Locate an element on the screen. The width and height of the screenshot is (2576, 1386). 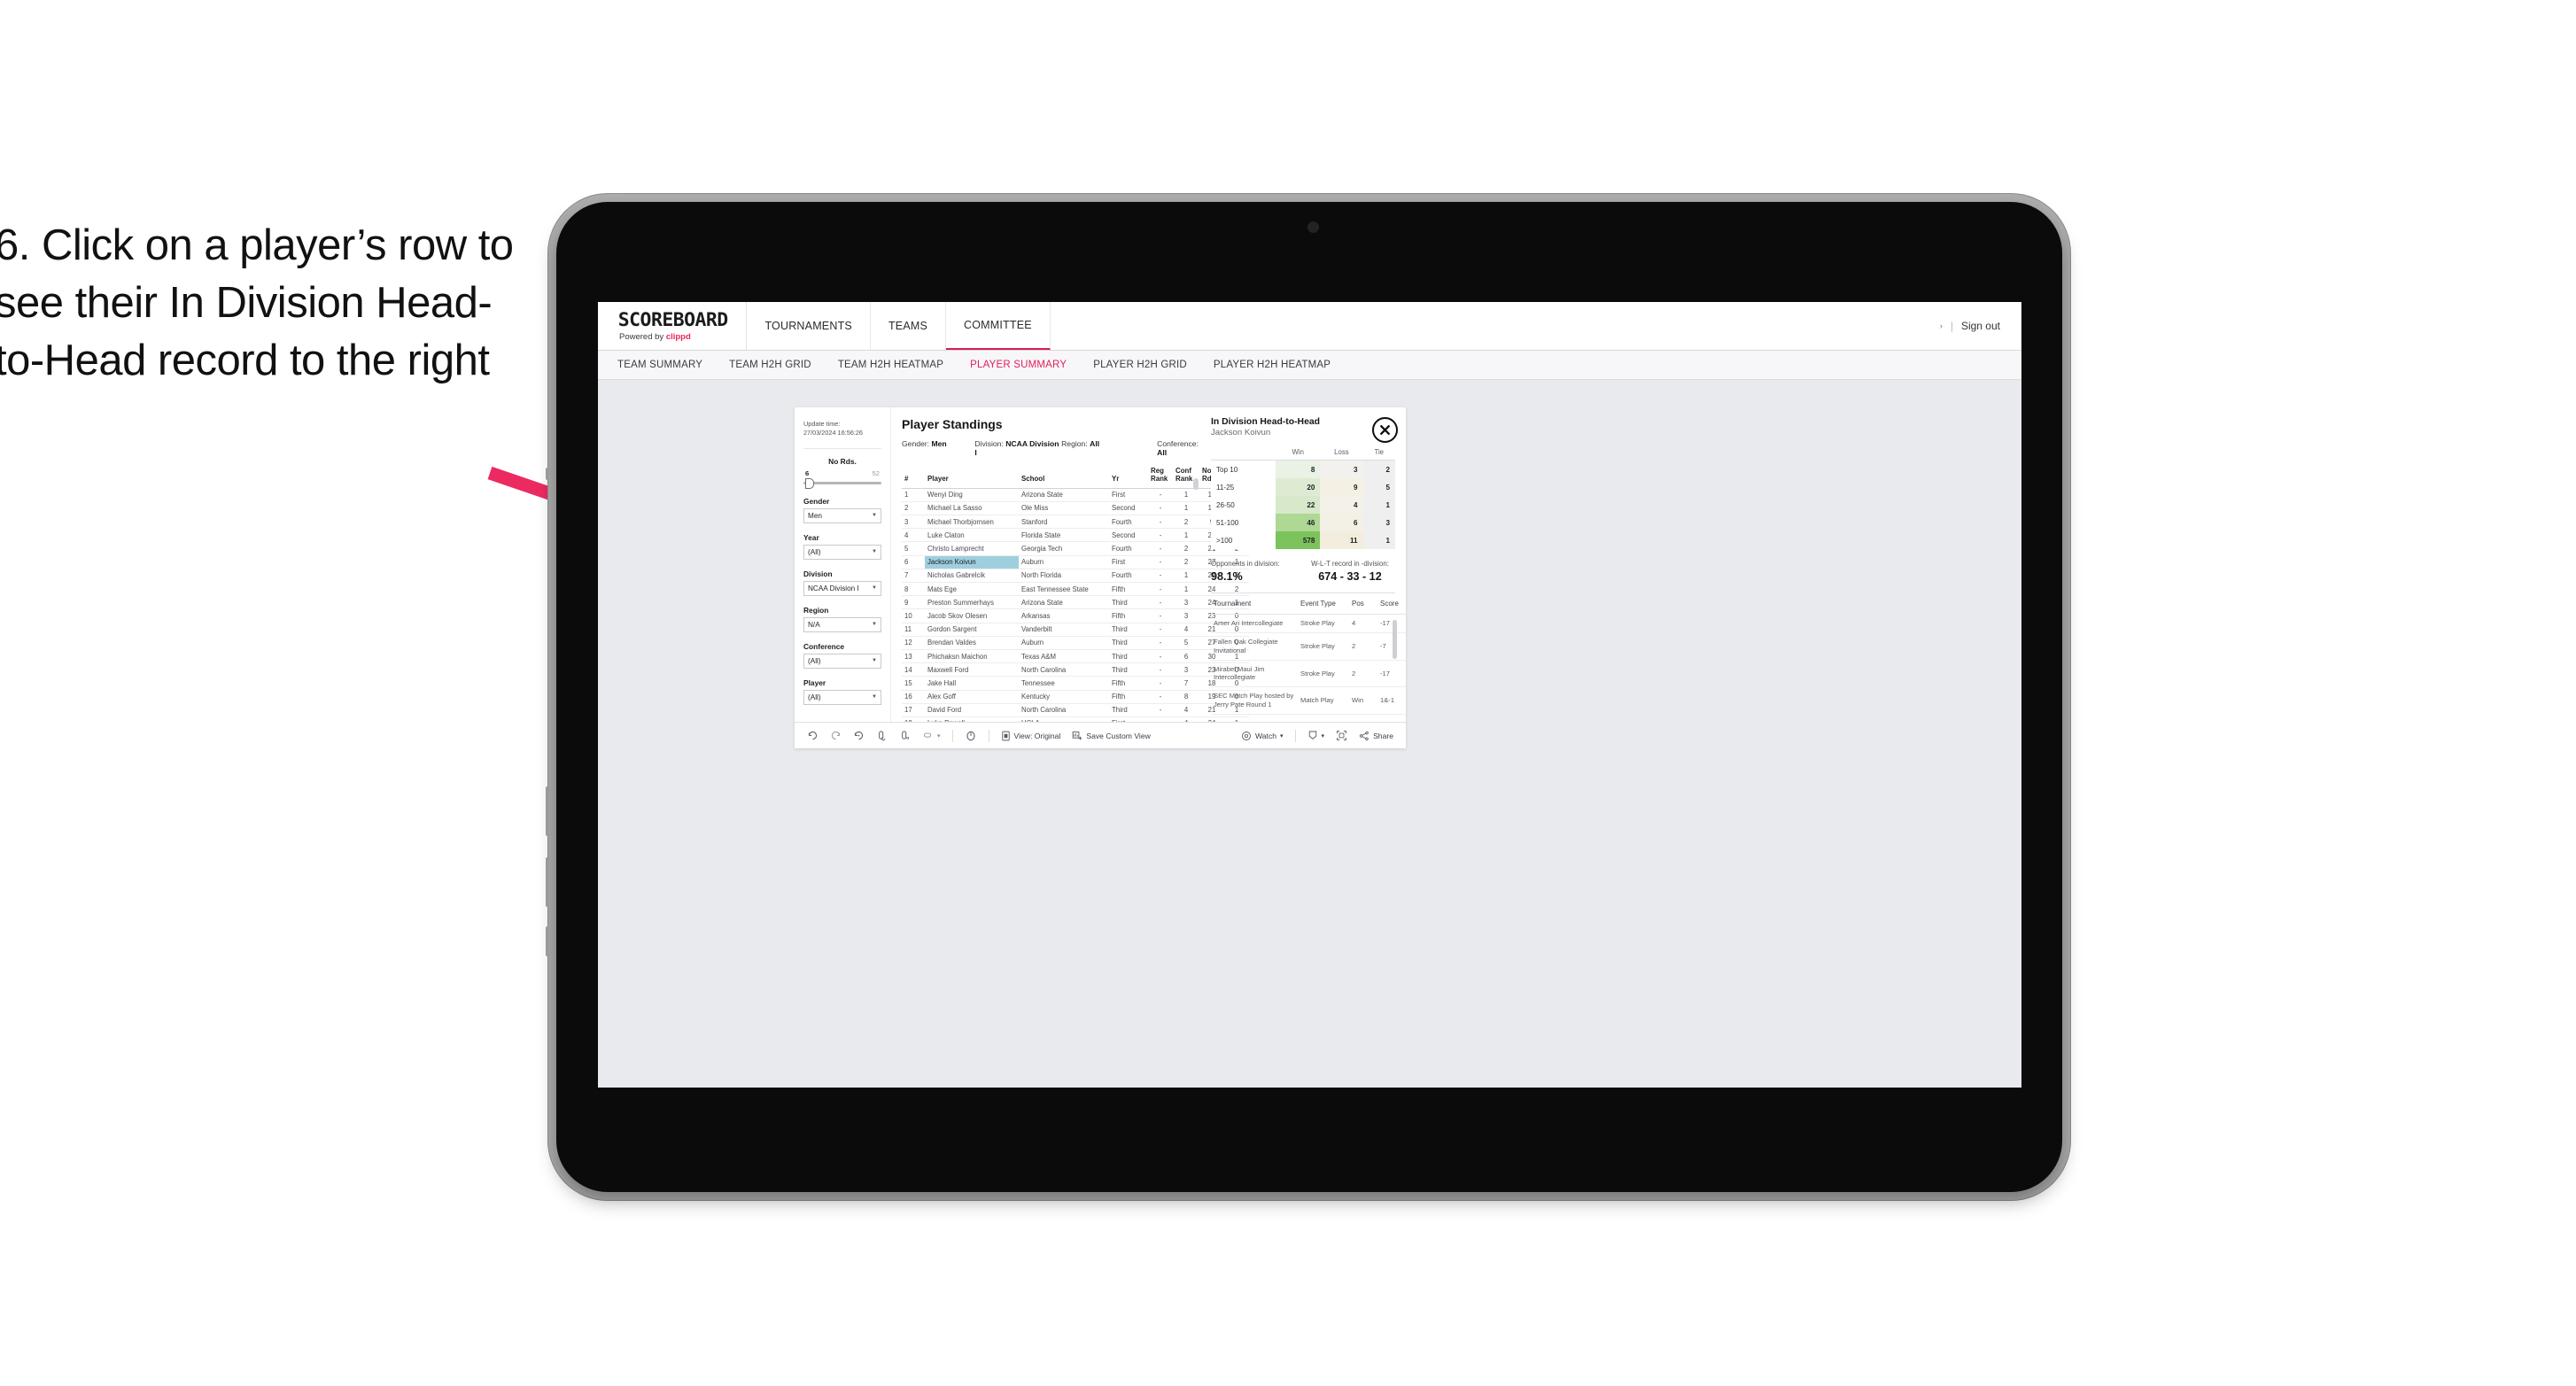
tab-team-summary: TEAM SUMMARY is located at coordinates (659, 365).